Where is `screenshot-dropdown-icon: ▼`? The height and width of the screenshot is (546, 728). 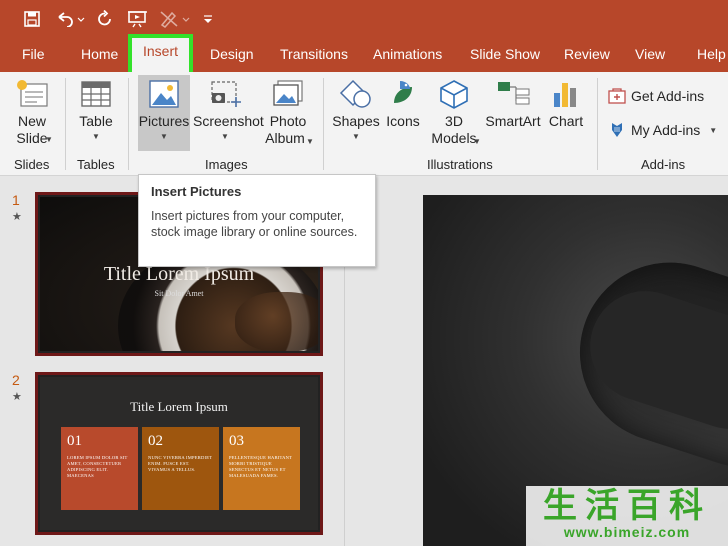 screenshot-dropdown-icon: ▼ is located at coordinates (225, 136).